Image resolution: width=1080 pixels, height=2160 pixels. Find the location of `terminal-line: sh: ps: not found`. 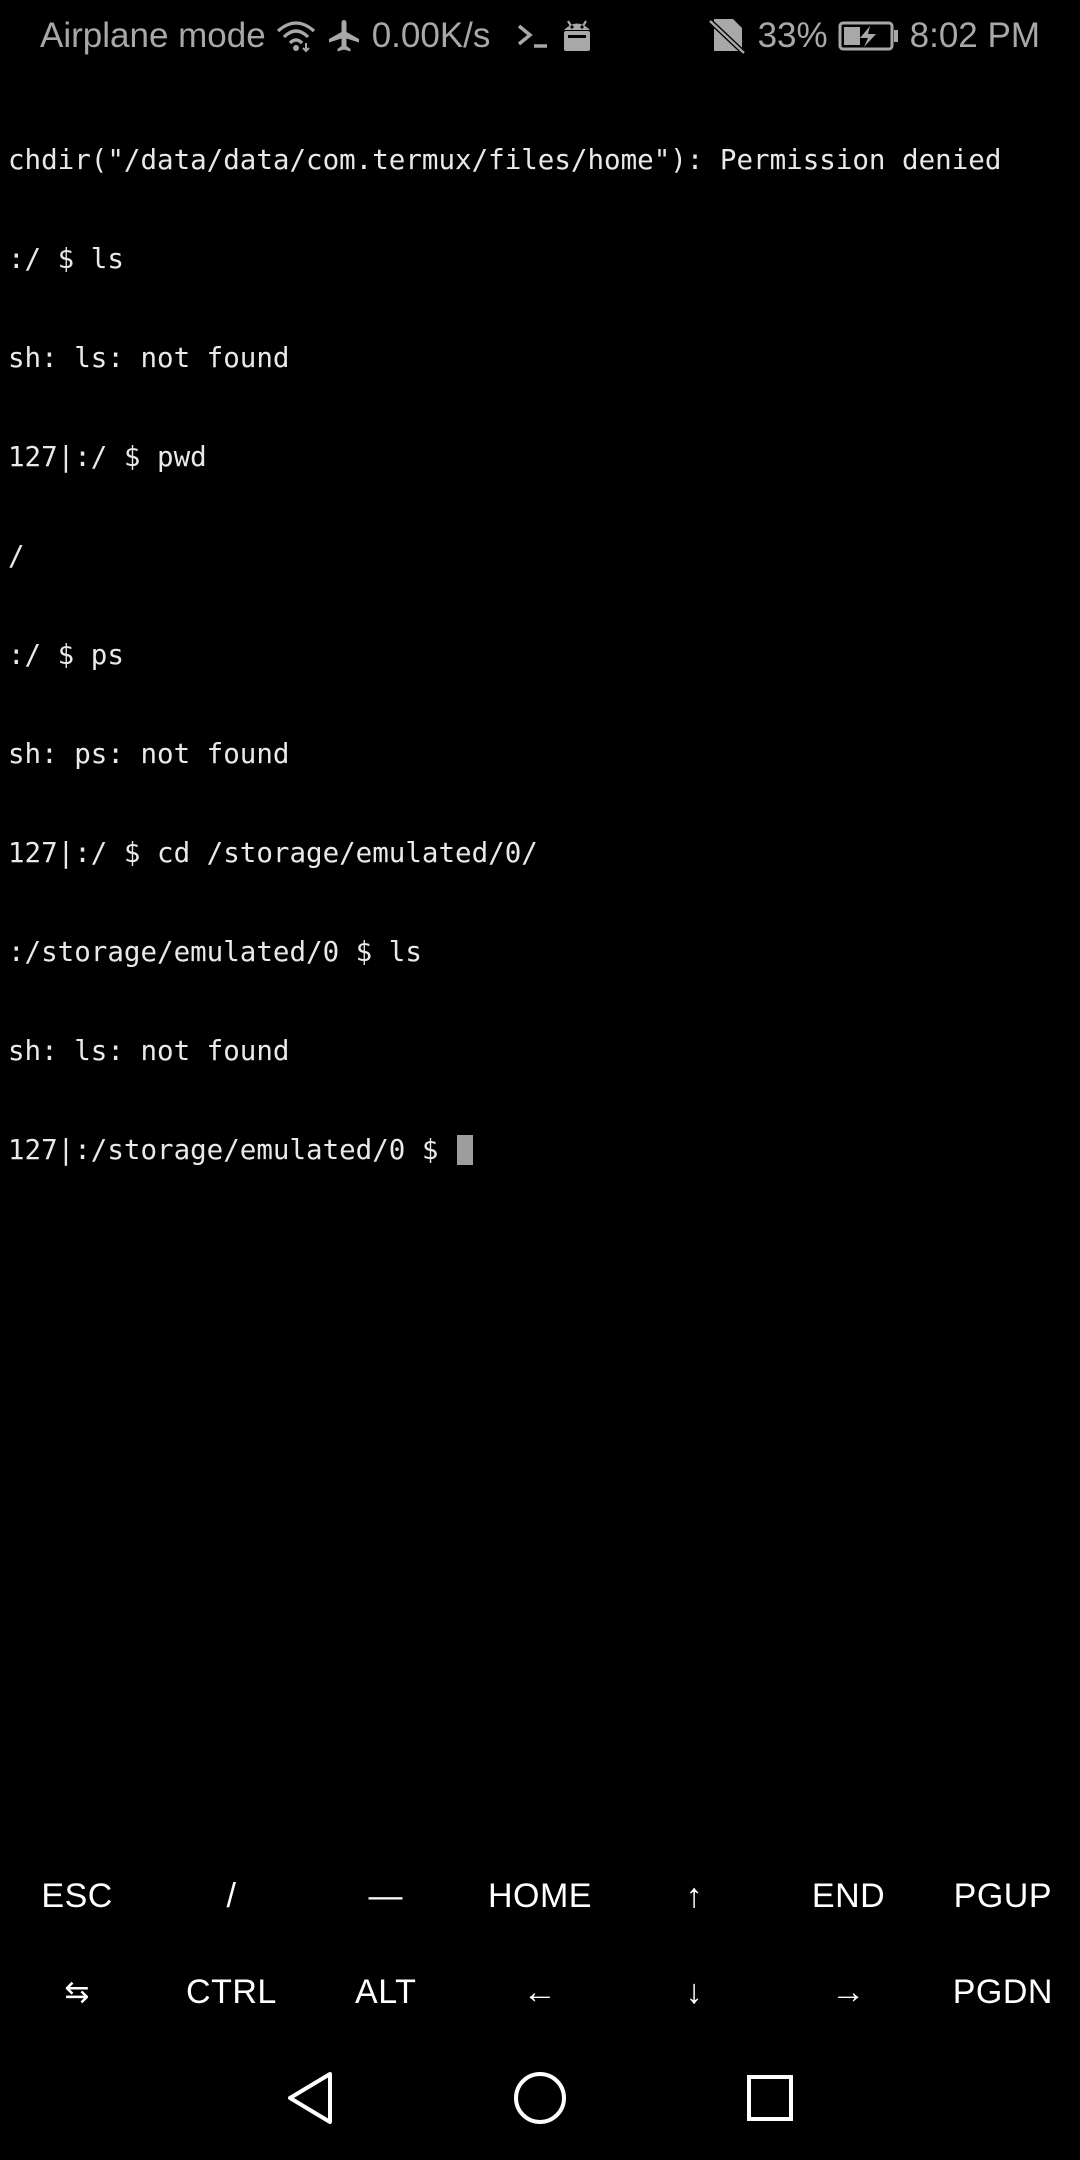

terminal-line: sh: ps: not found is located at coordinates (540, 754).